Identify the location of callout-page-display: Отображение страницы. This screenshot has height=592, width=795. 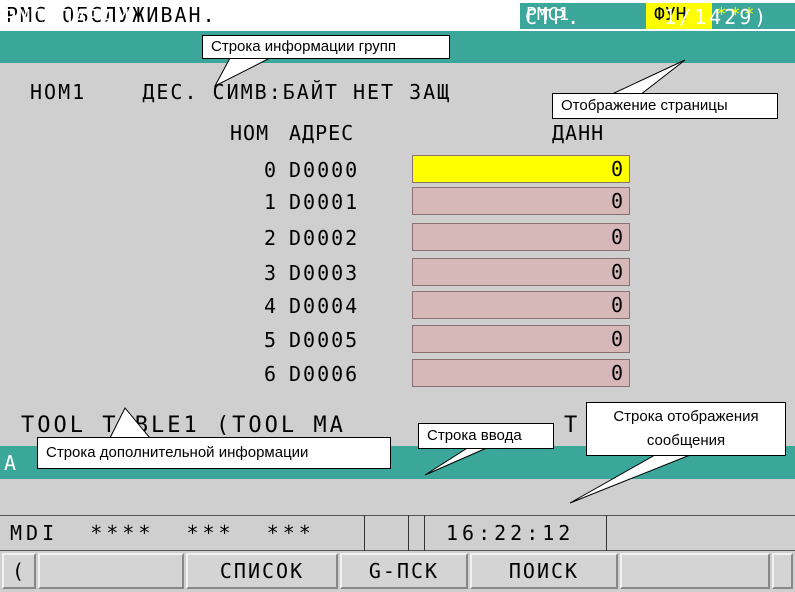
(665, 106).